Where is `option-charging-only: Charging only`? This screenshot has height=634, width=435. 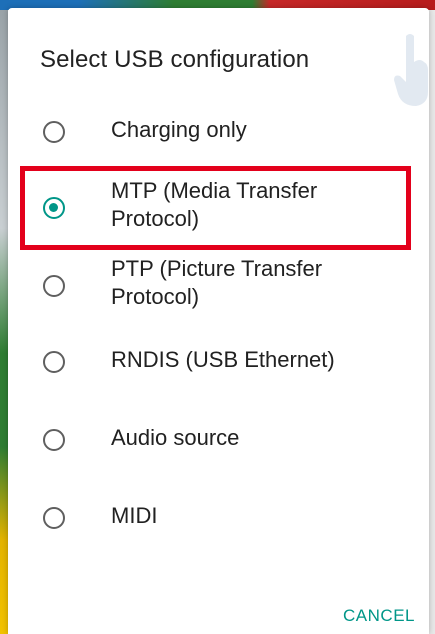 option-charging-only: Charging only is located at coordinates (218, 138).